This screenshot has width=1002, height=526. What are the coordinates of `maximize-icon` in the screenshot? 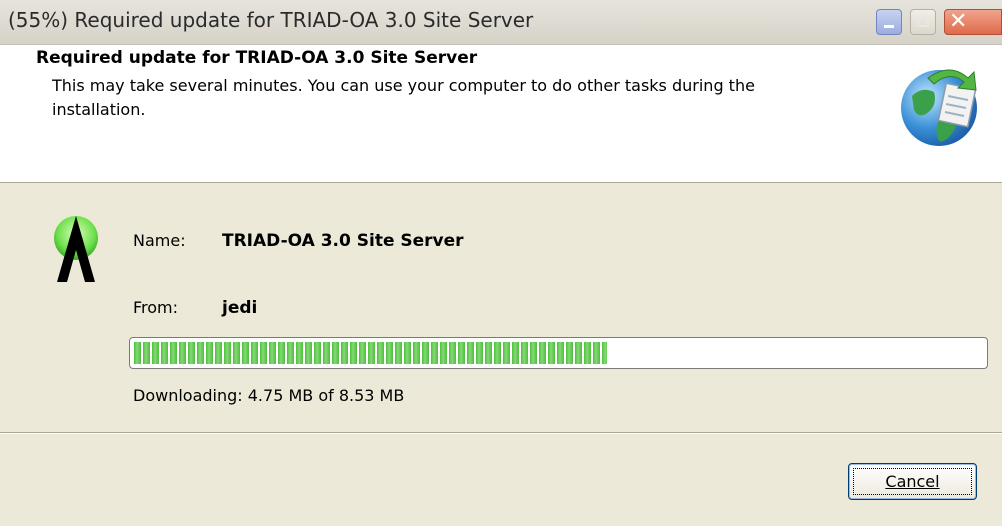 It's located at (923, 21).